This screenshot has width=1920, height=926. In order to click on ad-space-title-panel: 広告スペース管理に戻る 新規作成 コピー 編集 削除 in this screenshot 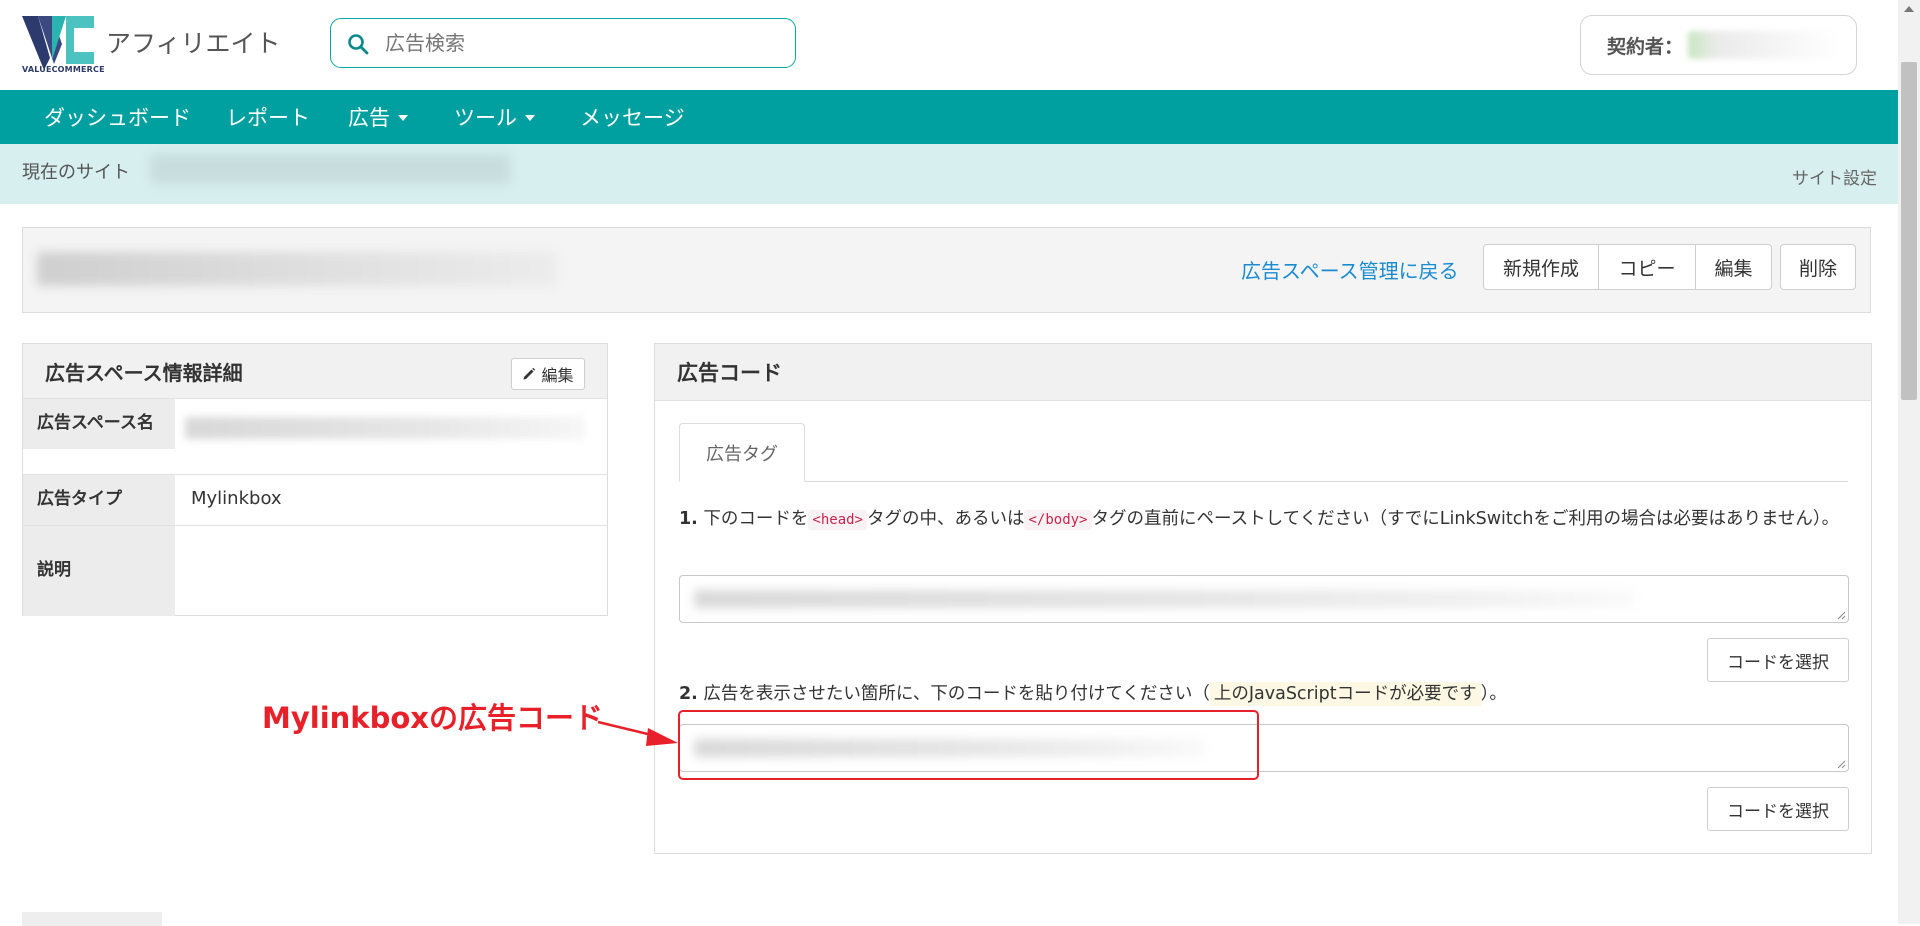, I will do `click(946, 270)`.